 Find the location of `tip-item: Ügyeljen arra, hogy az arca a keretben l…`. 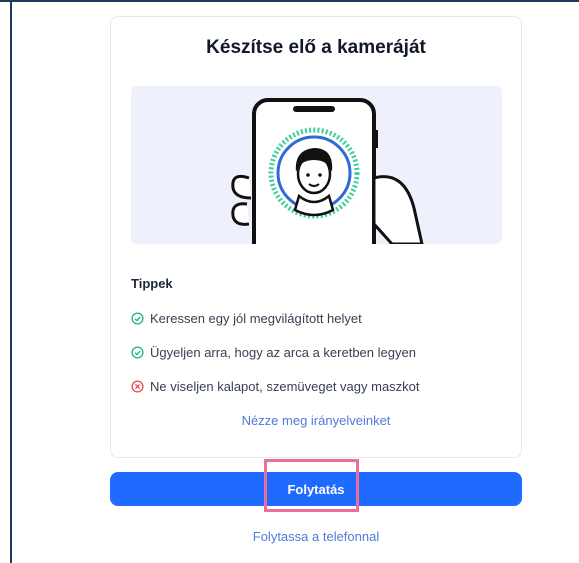

tip-item: Ügyeljen arra, hogy az arca a keretben l… is located at coordinates (273, 352).